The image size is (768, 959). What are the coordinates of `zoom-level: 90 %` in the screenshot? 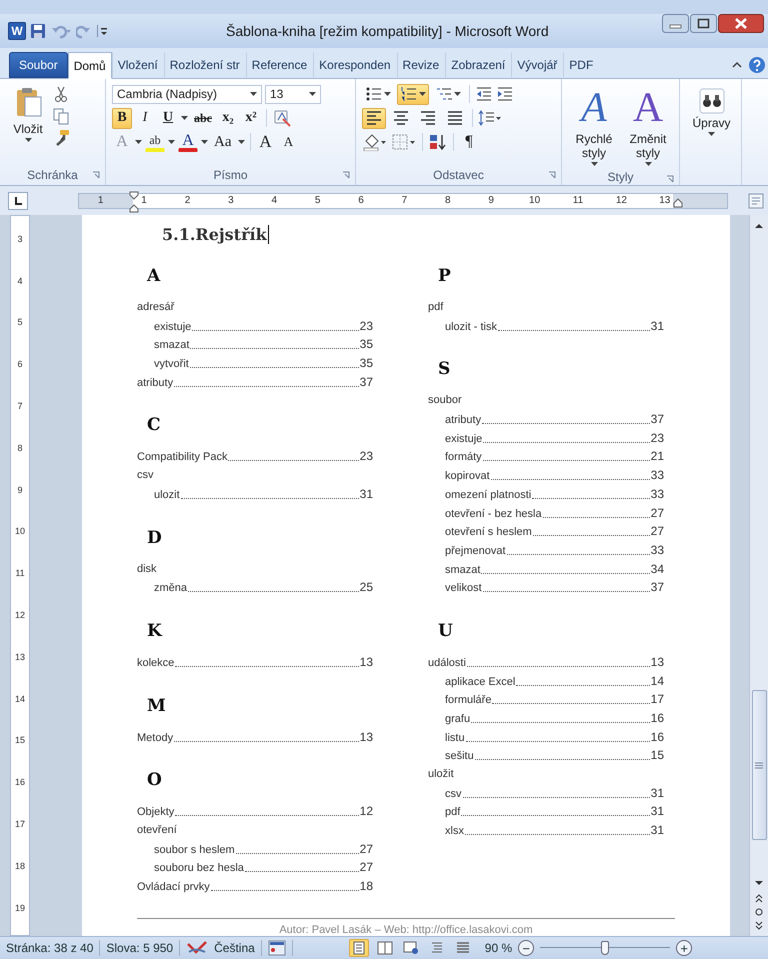 It's located at (498, 948).